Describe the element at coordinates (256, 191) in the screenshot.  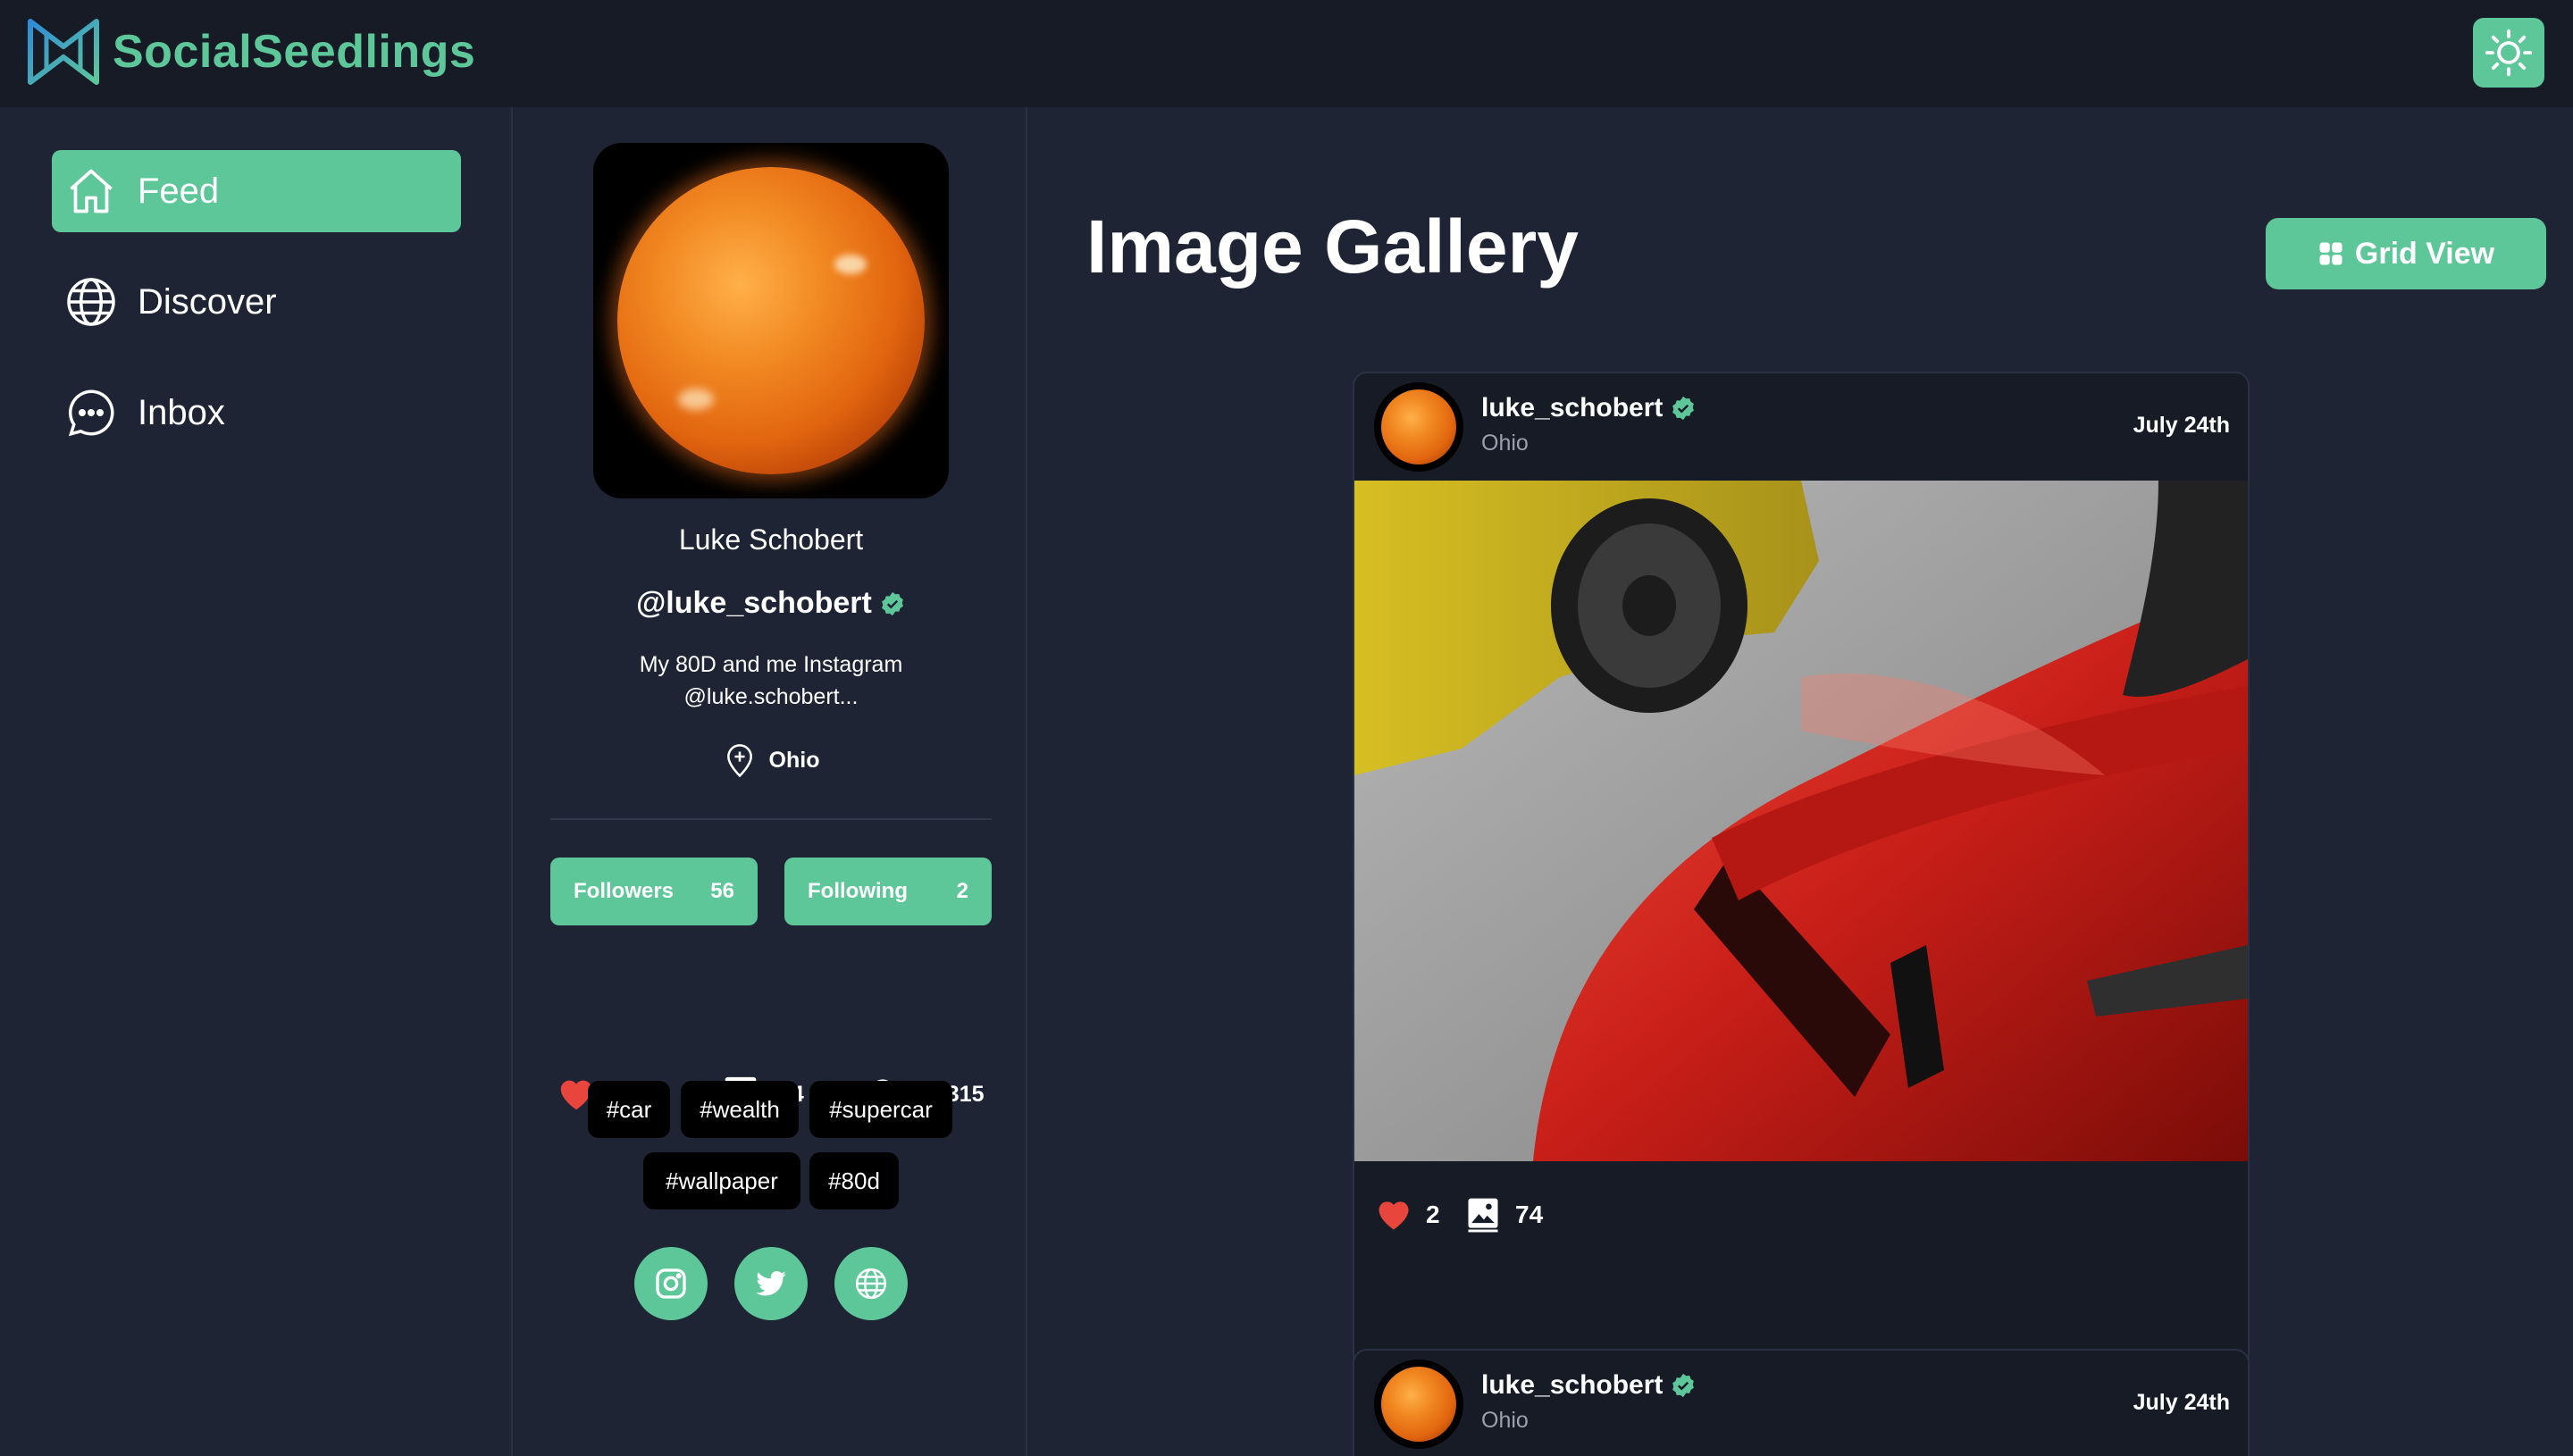
I see `nav-item-feed: Feed` at that location.